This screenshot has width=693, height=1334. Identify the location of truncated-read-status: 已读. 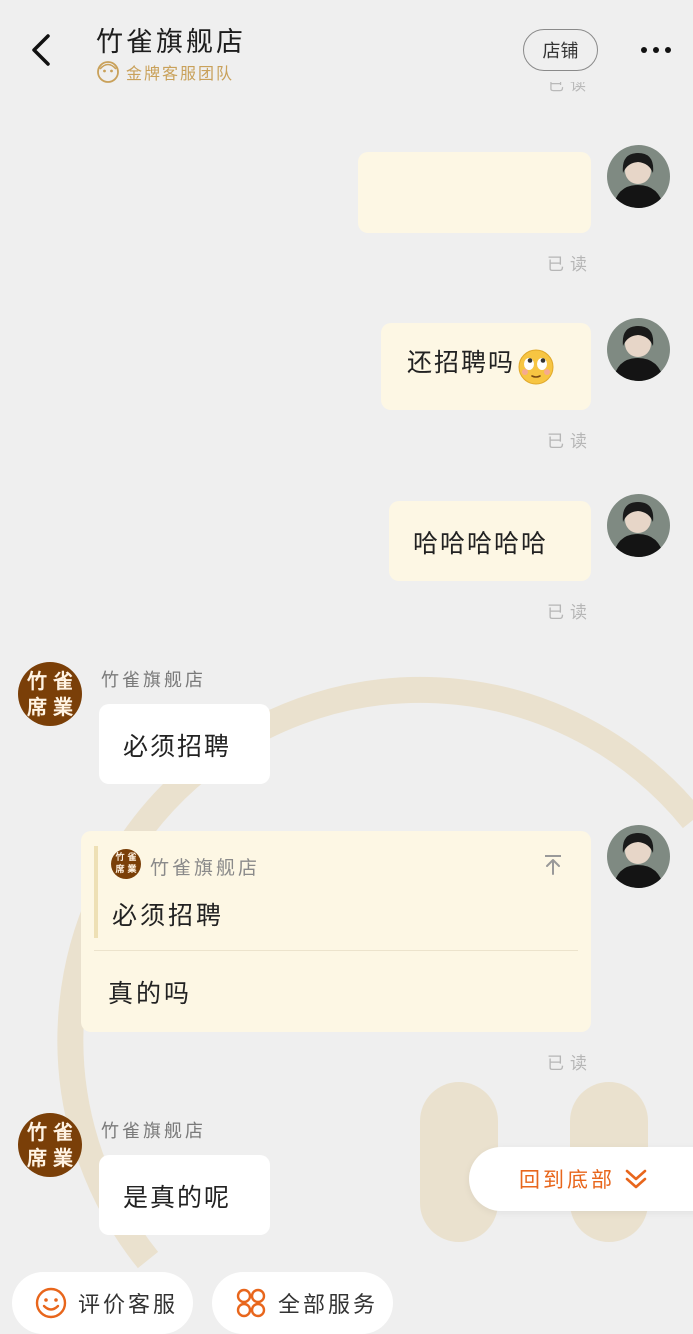
(570, 88).